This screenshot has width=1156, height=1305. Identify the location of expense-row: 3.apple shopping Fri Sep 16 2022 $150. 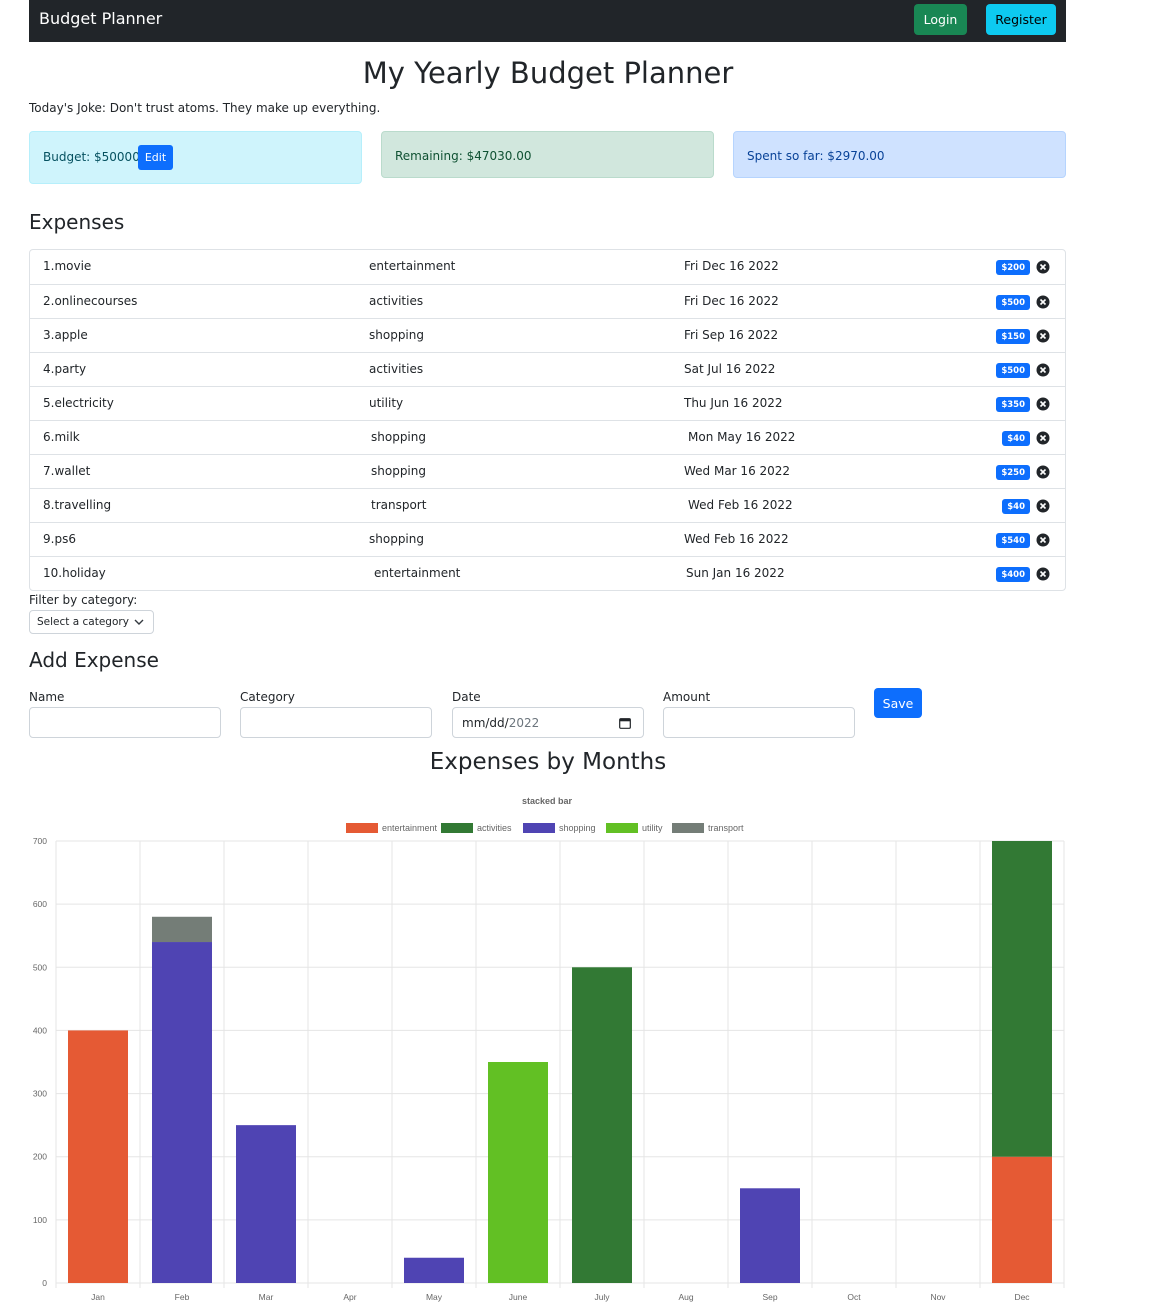
(547, 335).